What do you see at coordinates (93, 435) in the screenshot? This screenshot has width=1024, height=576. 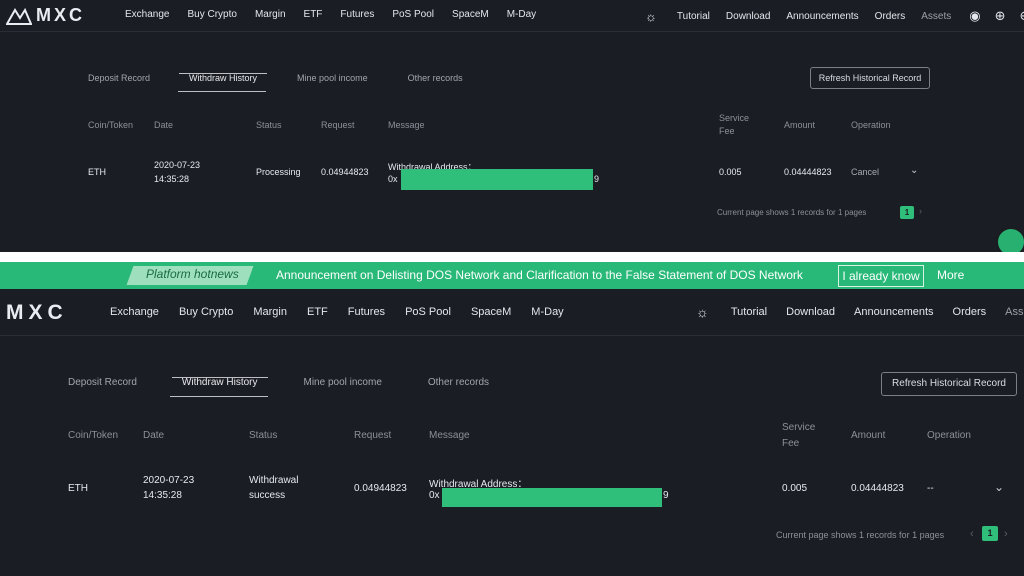 I see `col-coin: Coin/Token` at bounding box center [93, 435].